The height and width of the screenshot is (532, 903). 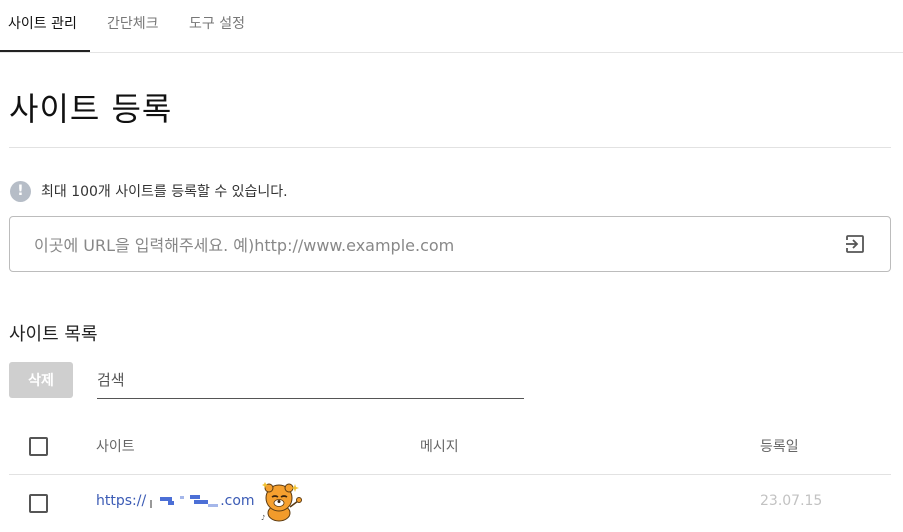 I want to click on tab-quick-check: 간단체크, so click(x=133, y=26).